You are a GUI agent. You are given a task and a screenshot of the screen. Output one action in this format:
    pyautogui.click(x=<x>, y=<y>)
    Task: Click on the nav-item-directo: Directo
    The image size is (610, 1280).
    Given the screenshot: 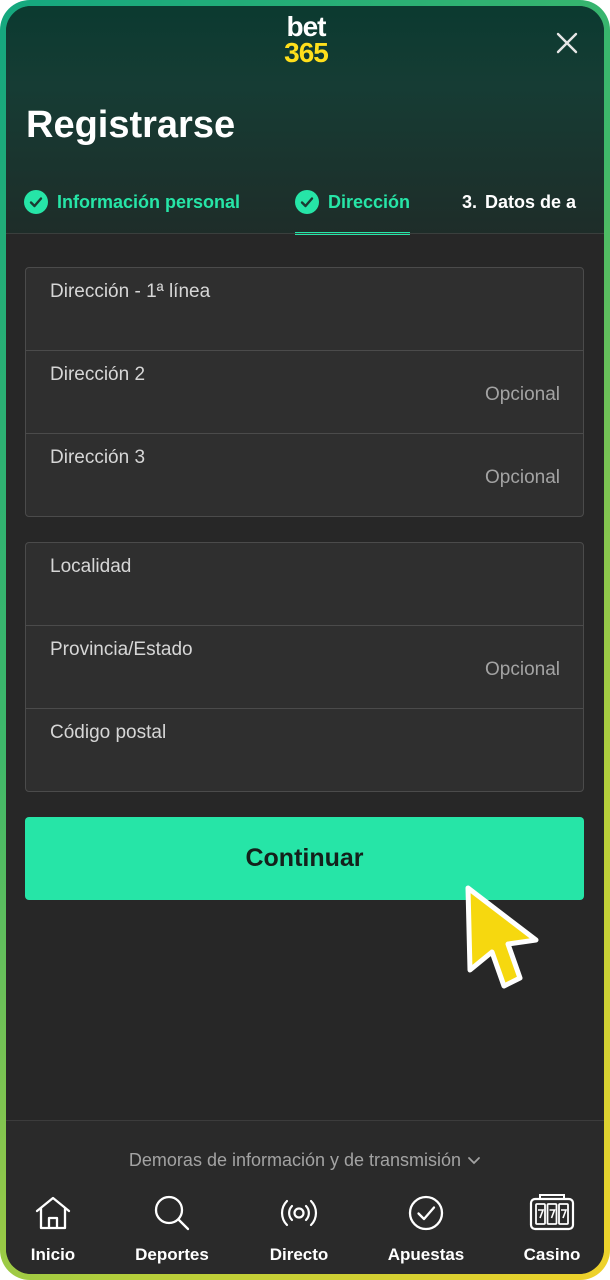 What is the action you would take?
    pyautogui.click(x=299, y=1228)
    